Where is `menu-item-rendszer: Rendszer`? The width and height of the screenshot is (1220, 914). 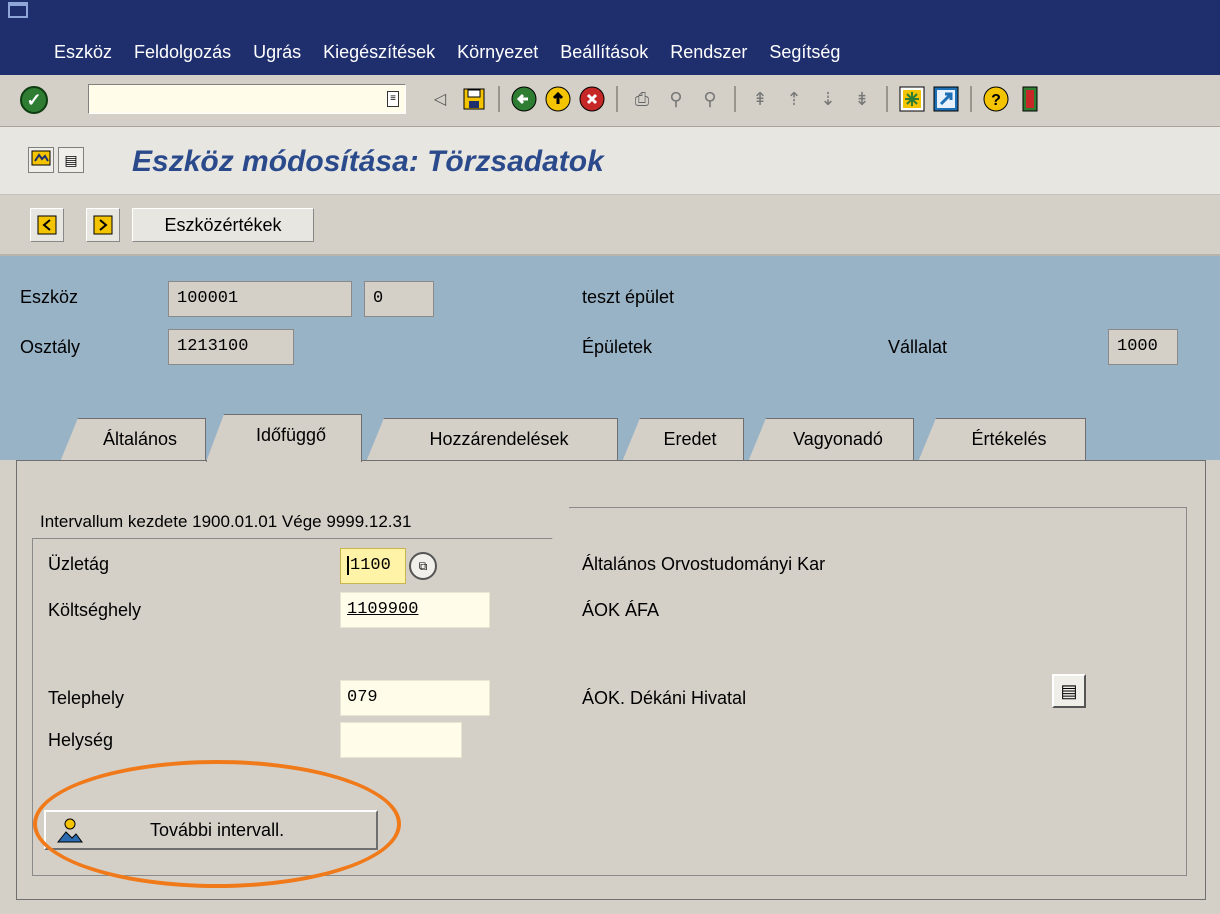
menu-item-rendszer: Rendszer is located at coordinates (708, 52).